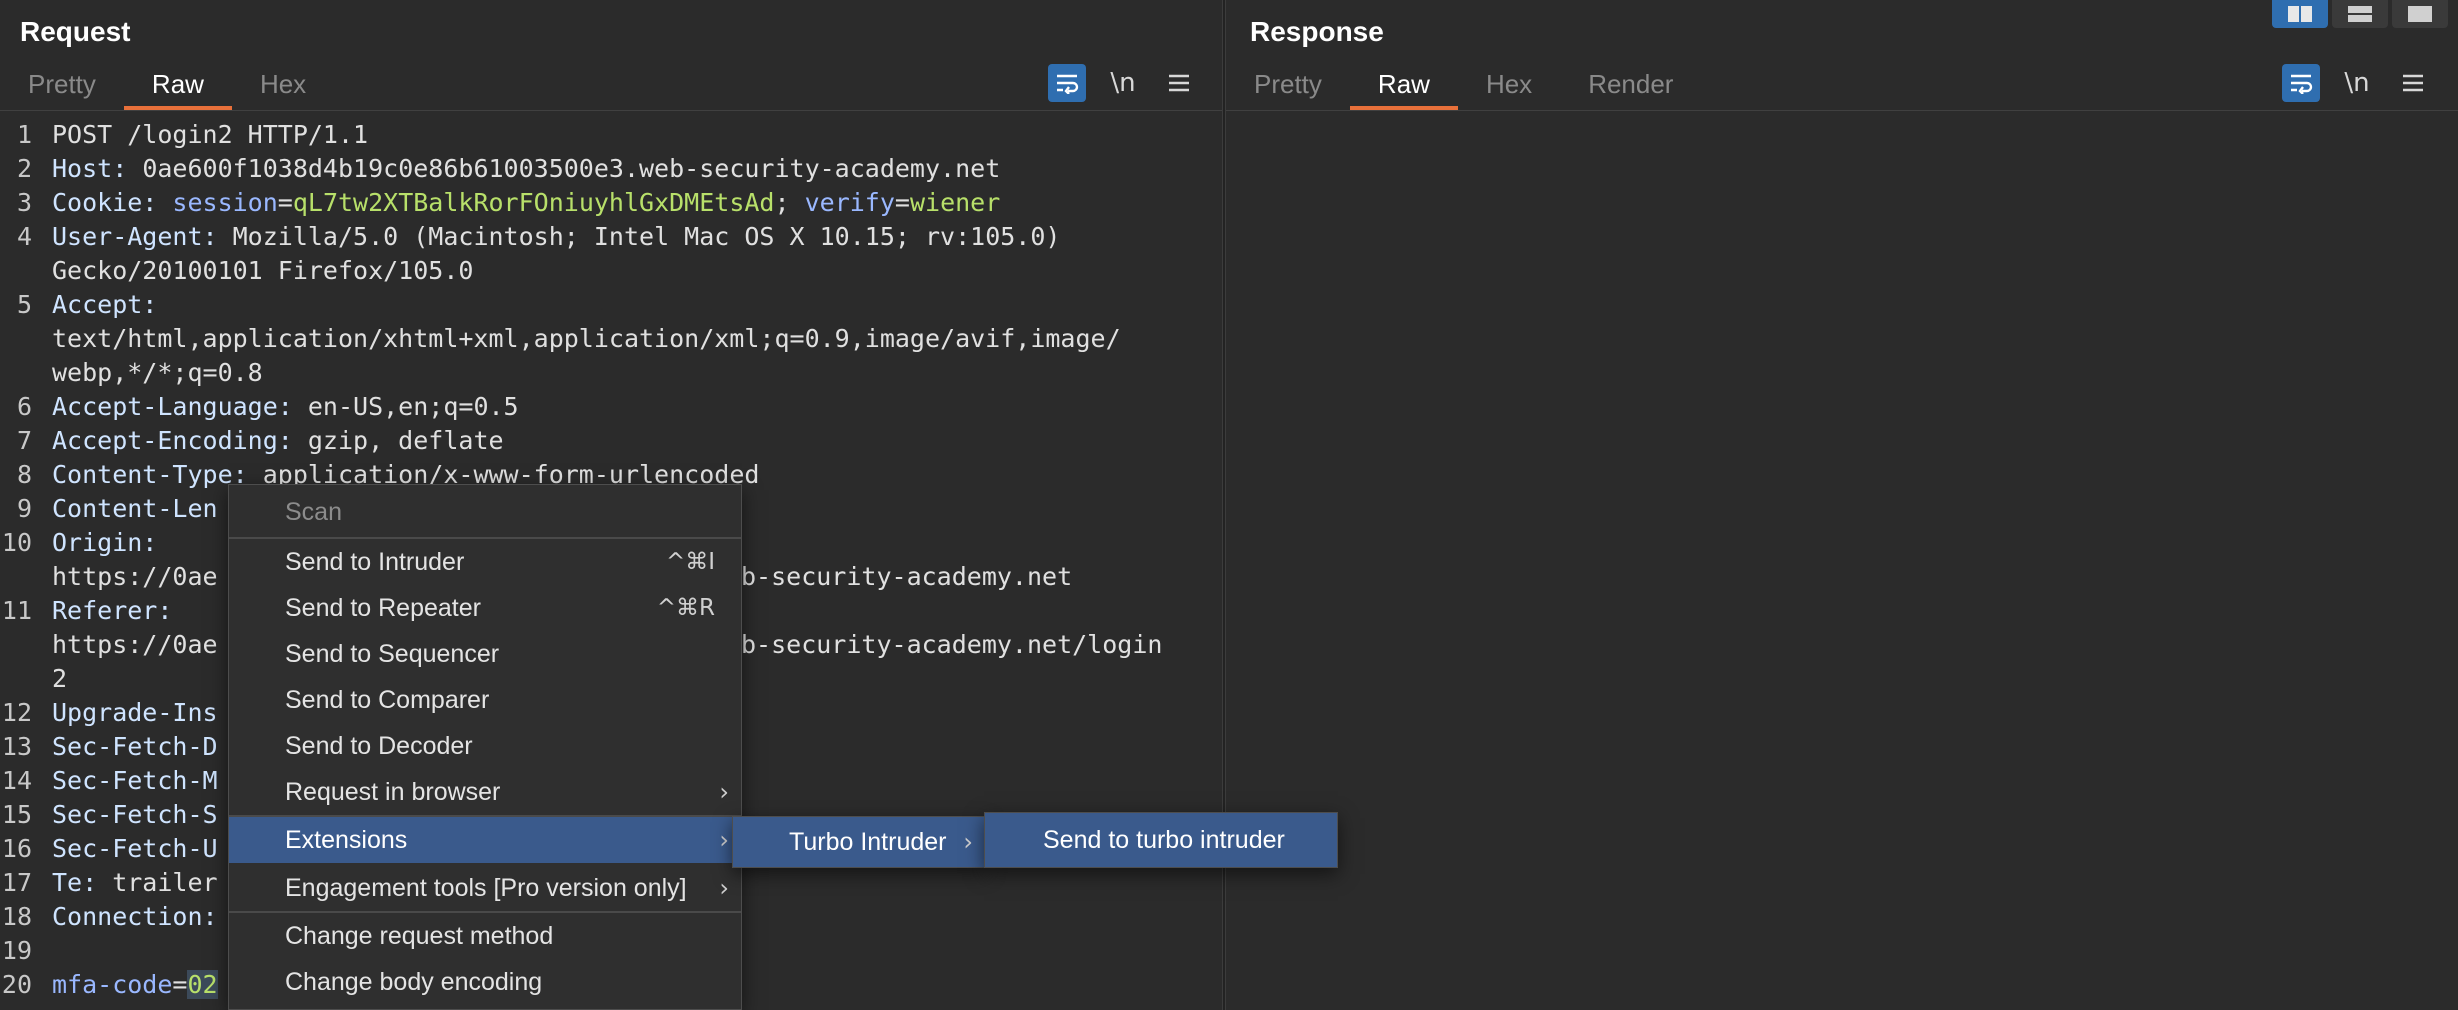  I want to click on extensions-submenu: Turbo Intruder ›, so click(859, 842).